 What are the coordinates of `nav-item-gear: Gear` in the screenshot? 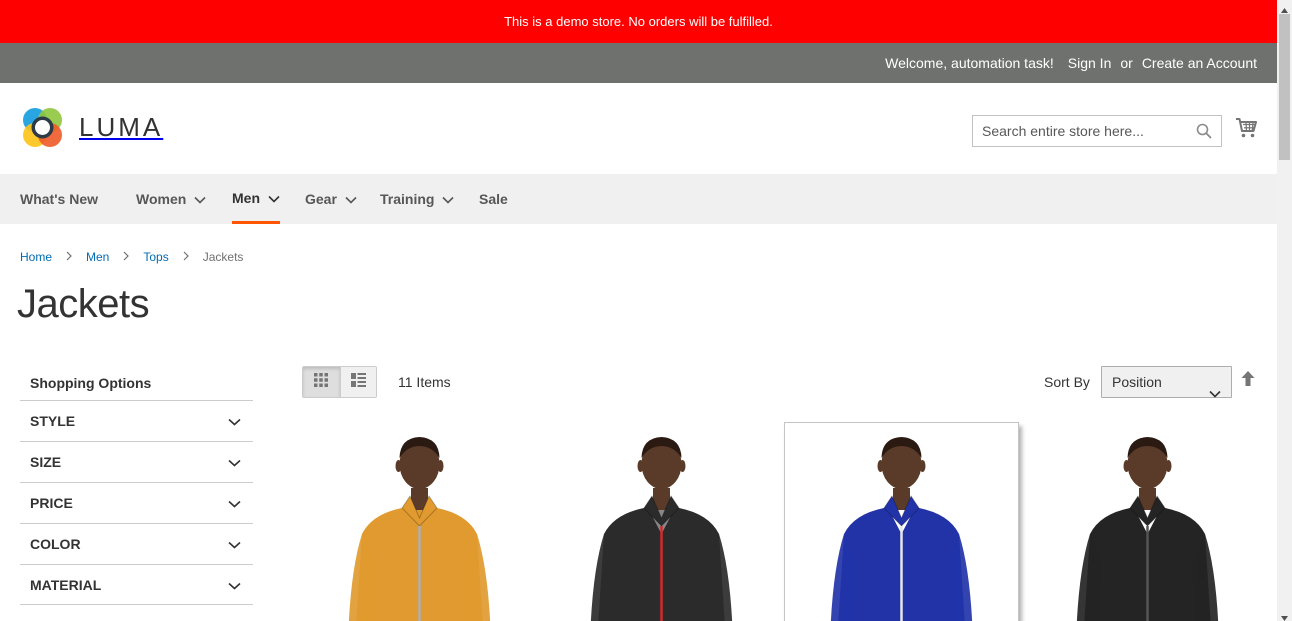 It's located at (331, 199).